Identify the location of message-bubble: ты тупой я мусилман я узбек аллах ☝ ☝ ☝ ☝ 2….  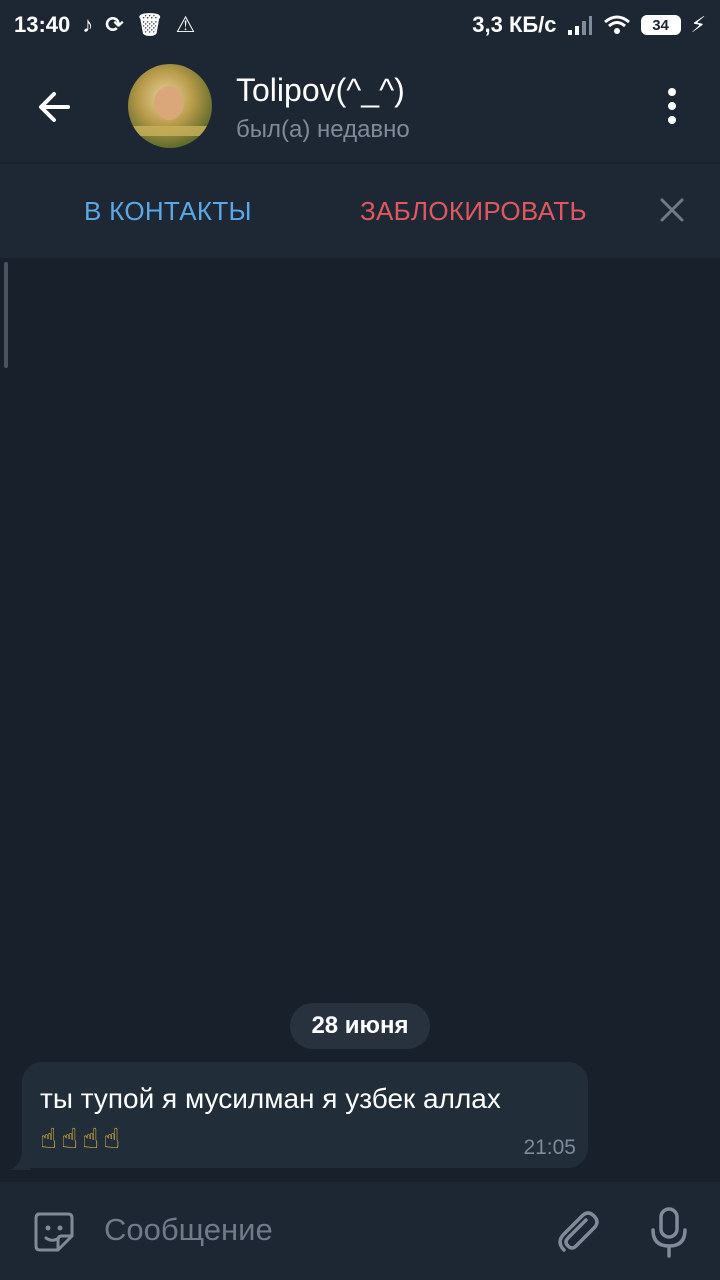
(305, 1115).